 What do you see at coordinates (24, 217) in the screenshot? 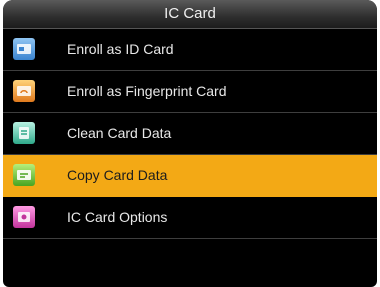
I see `card-options-icon` at bounding box center [24, 217].